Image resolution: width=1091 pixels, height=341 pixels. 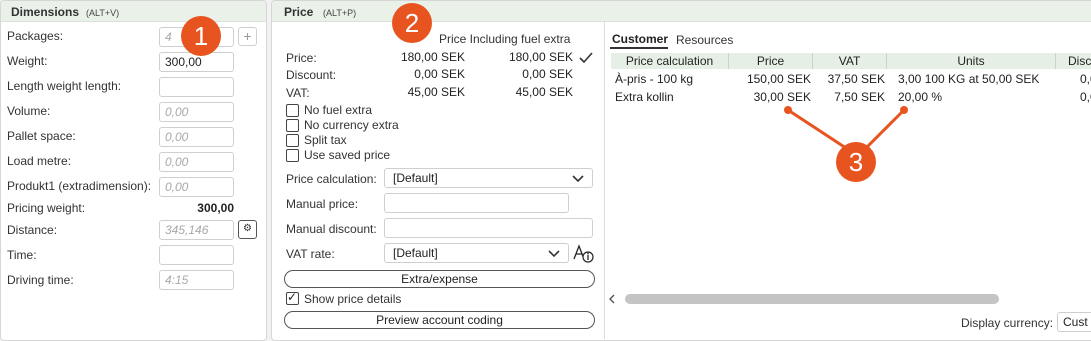 What do you see at coordinates (846, 130) in the screenshot?
I see `annotation-arrows` at bounding box center [846, 130].